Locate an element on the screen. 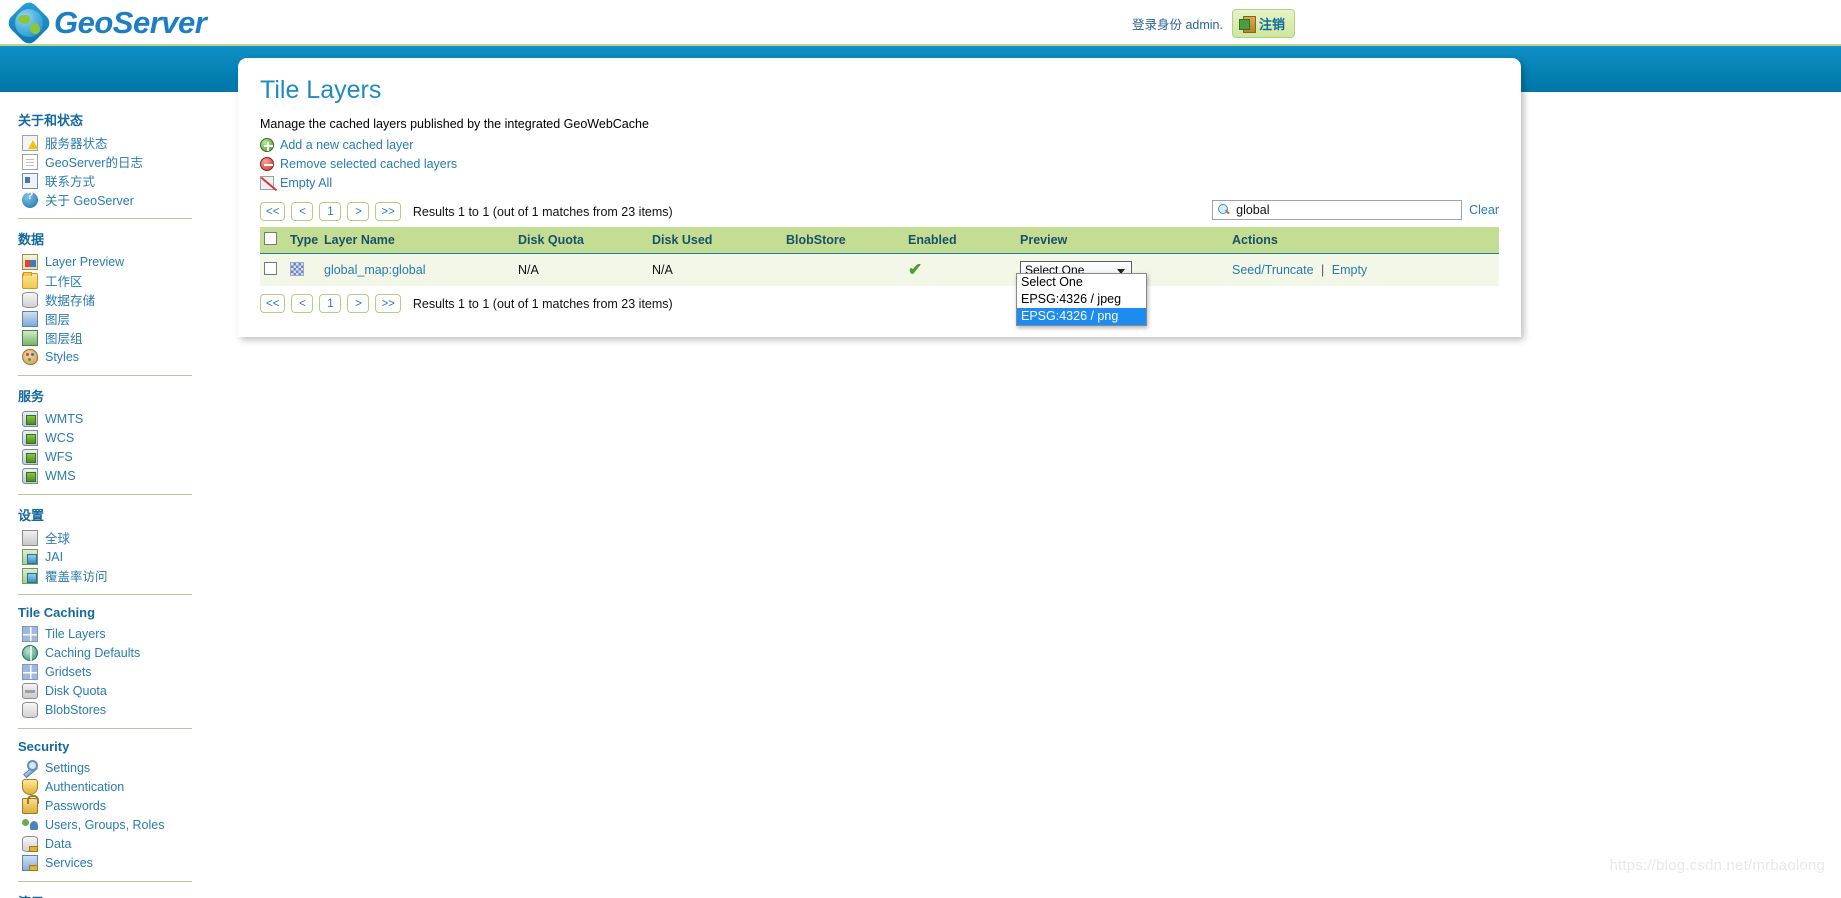 This screenshot has height=898, width=1841. remove-icon is located at coordinates (267, 164).